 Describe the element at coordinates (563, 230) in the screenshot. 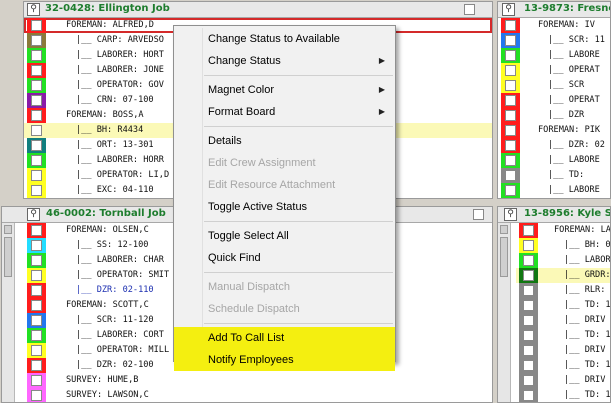

I see `resource-row: FOREMAN: LA` at that location.